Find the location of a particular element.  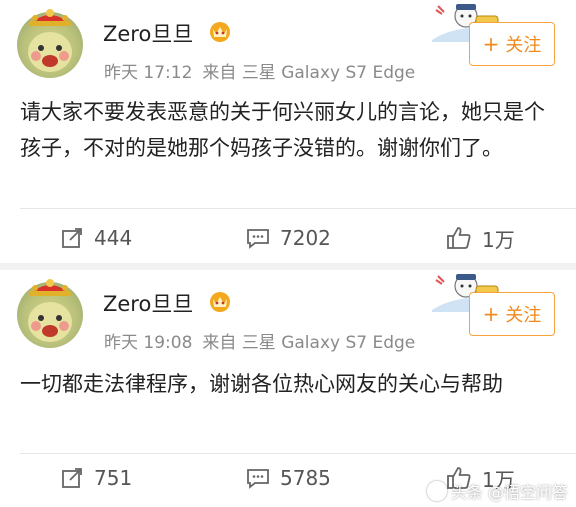

post-content: 一切都走法律程序，谢谢各位热心网友的关心与帮助 is located at coordinates (261, 384).